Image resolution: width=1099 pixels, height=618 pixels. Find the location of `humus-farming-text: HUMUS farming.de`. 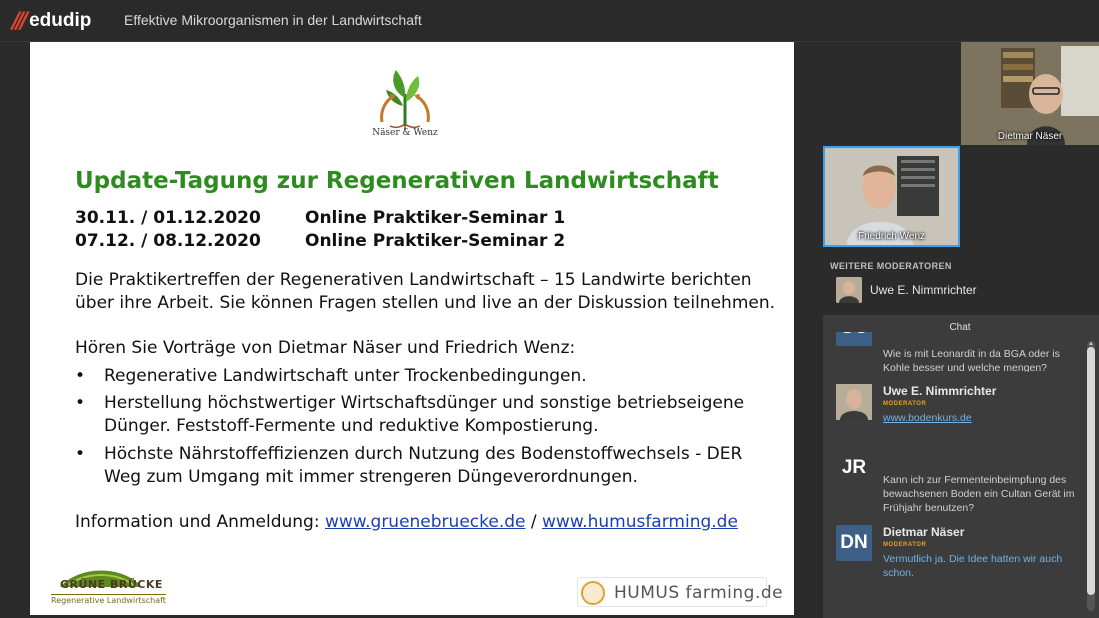

humus-farming-text: HUMUS farming.de is located at coordinates (699, 593).